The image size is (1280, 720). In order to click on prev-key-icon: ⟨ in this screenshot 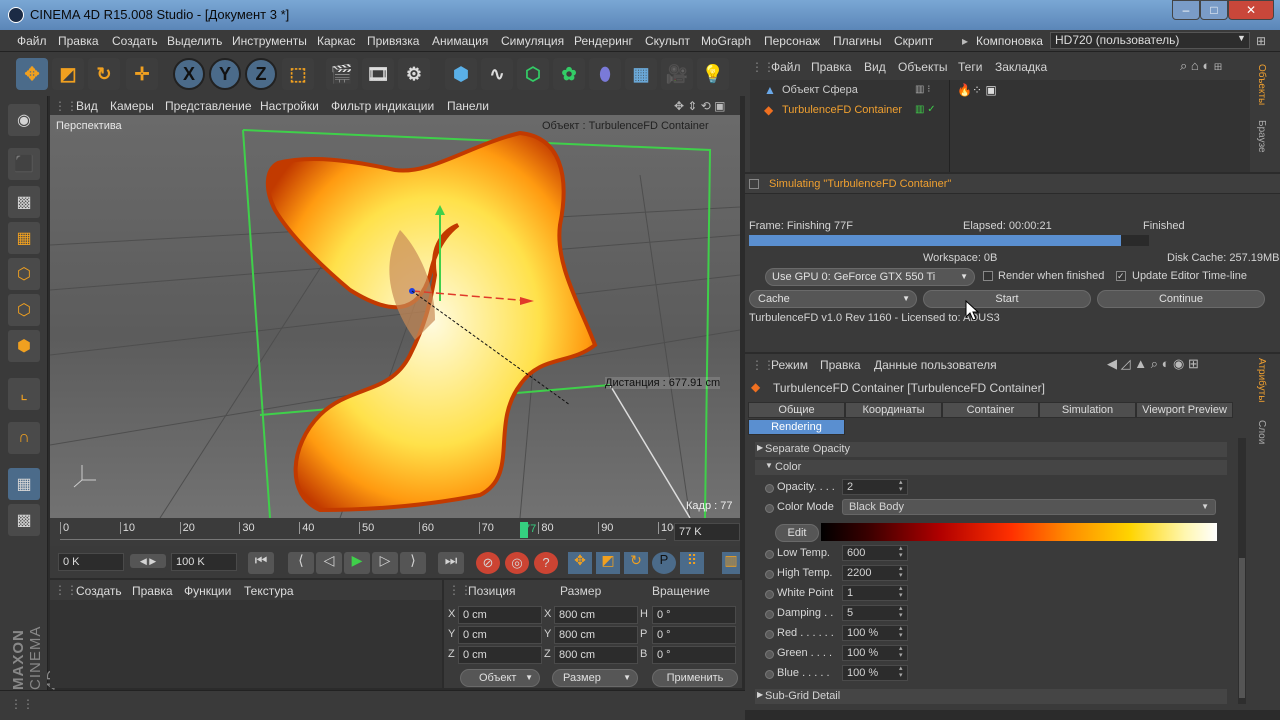, I will do `click(301, 563)`.